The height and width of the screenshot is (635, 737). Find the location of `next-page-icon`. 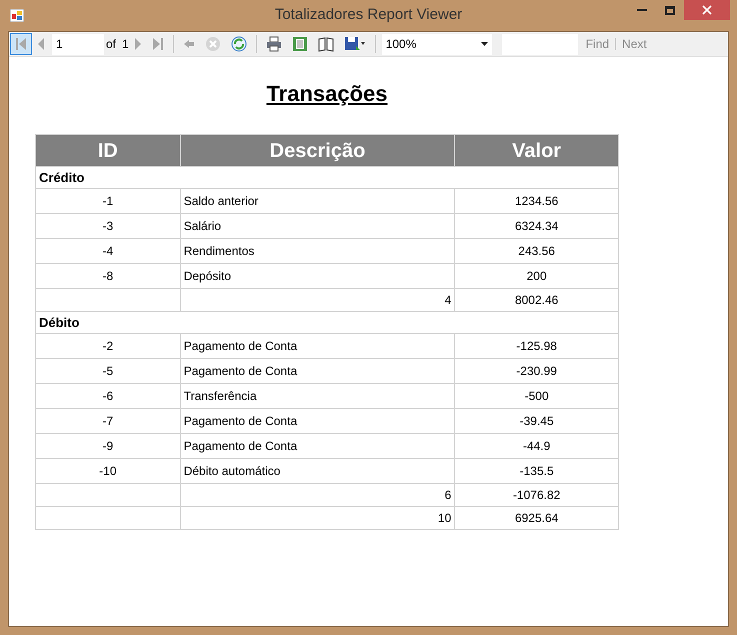

next-page-icon is located at coordinates (138, 44).